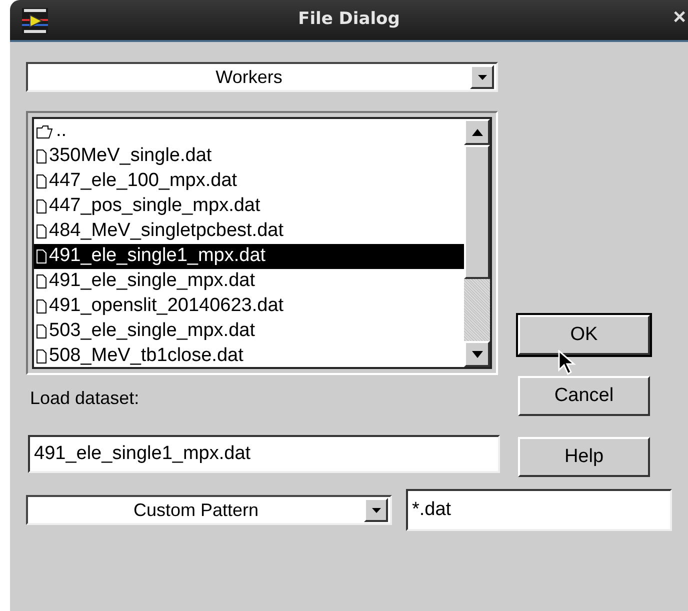 The width and height of the screenshot is (688, 611). Describe the element at coordinates (35, 21) in the screenshot. I see `app-icon` at that location.